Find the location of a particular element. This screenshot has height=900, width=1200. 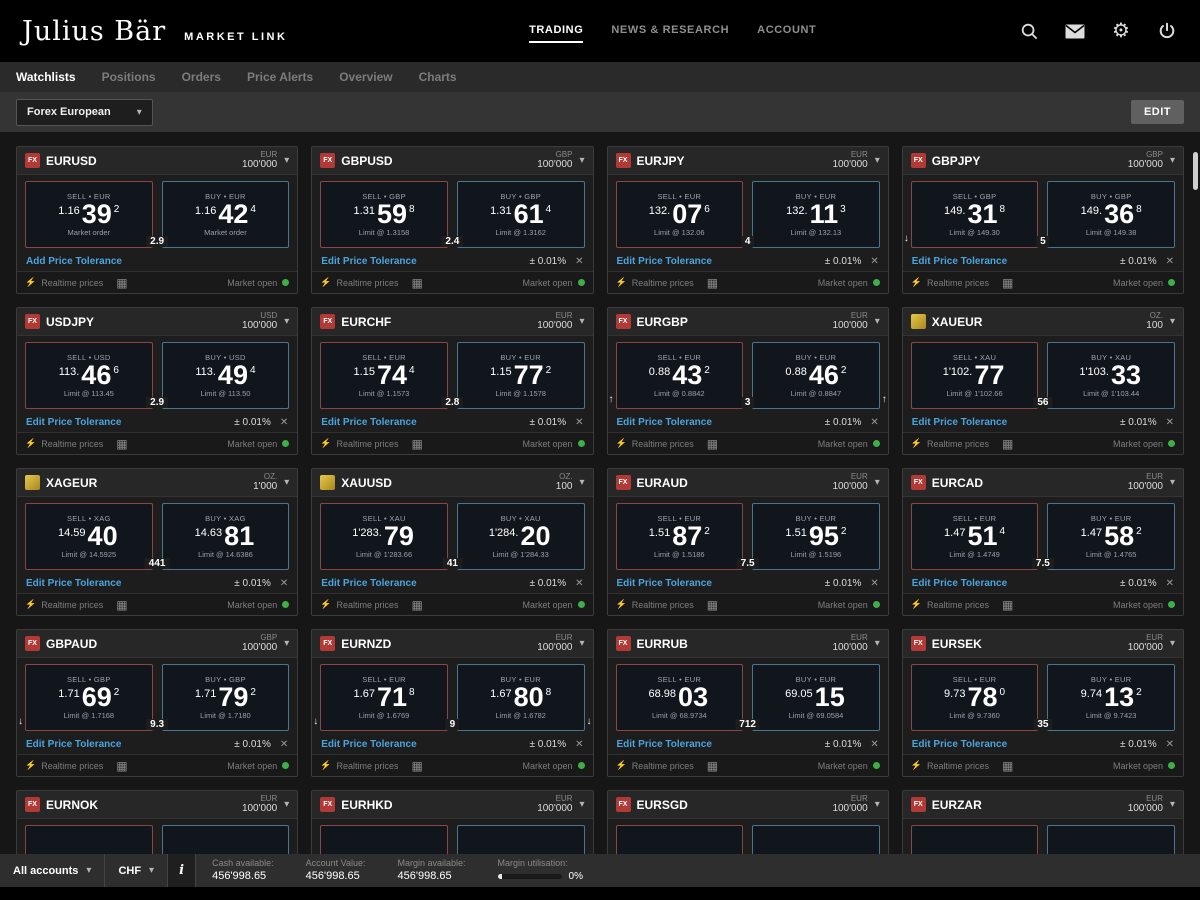

mail-icon is located at coordinates (1075, 31).